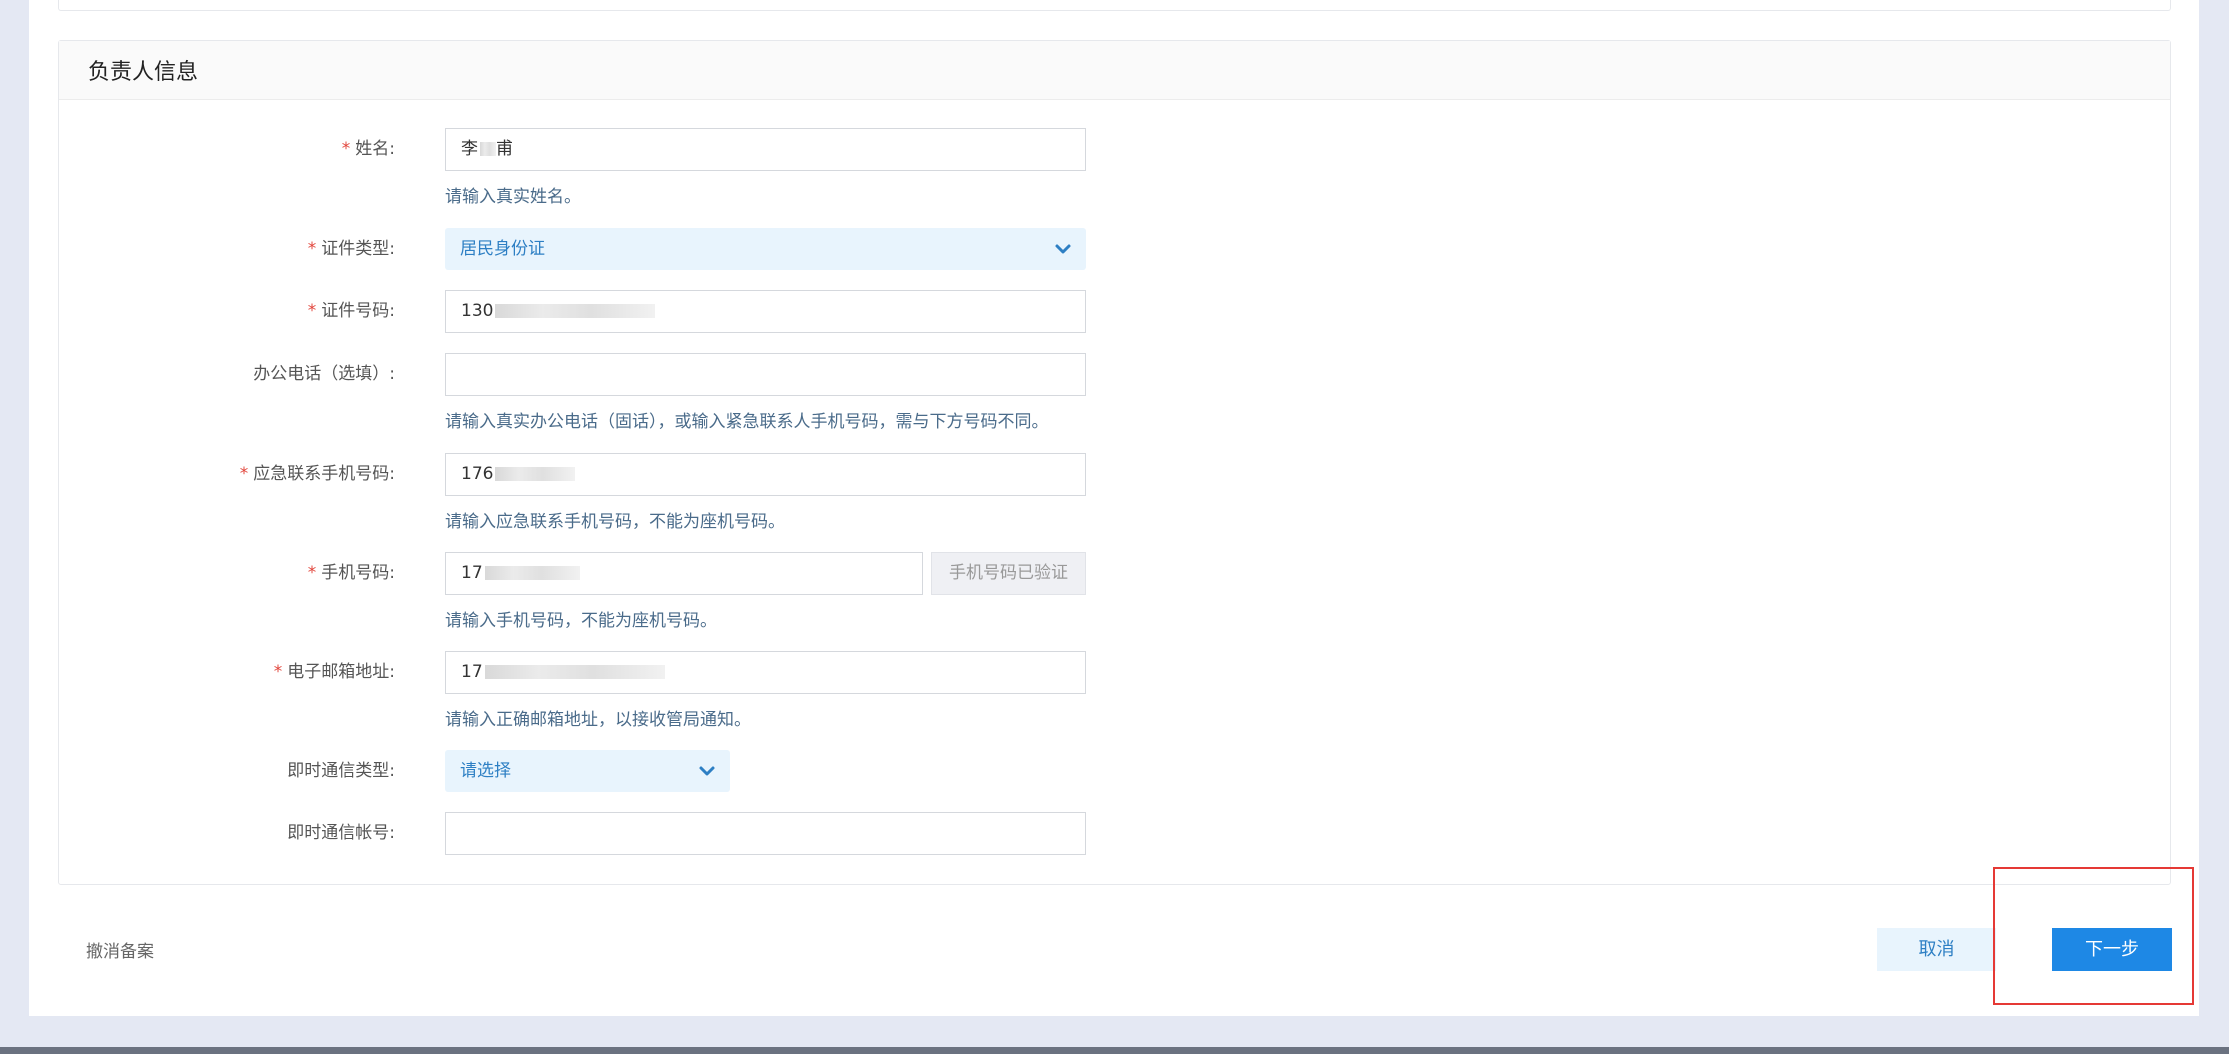  I want to click on im-type-select: 请选择, so click(587, 771).